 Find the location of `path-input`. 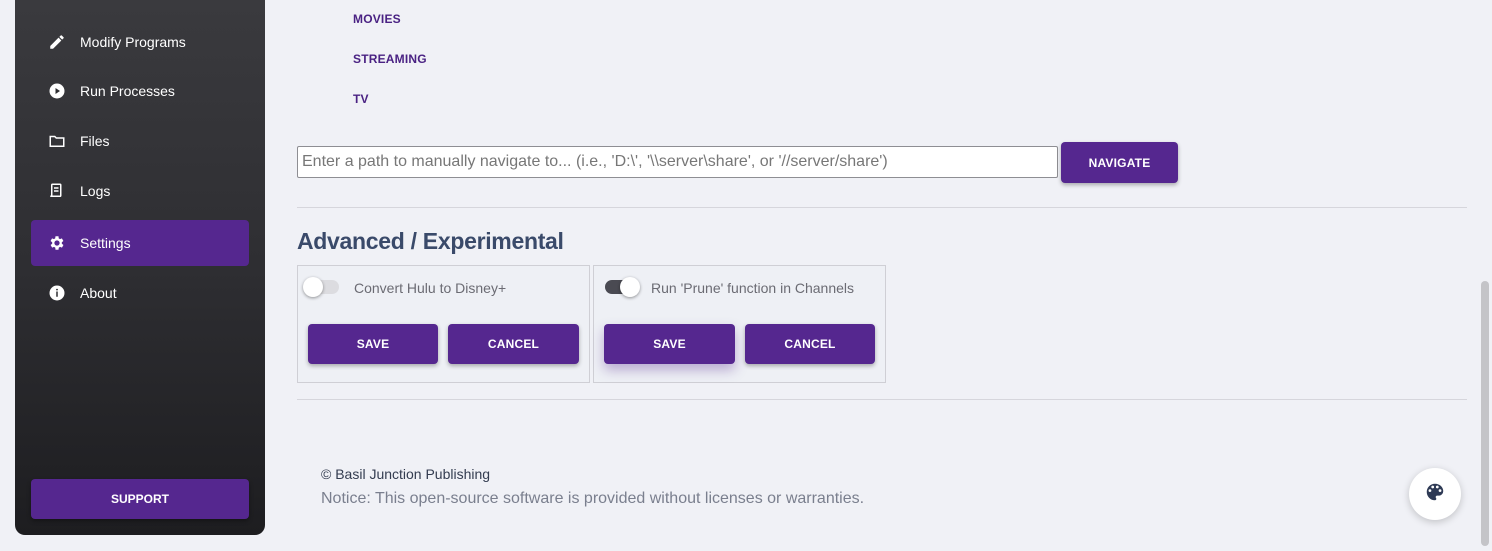

path-input is located at coordinates (677, 162).